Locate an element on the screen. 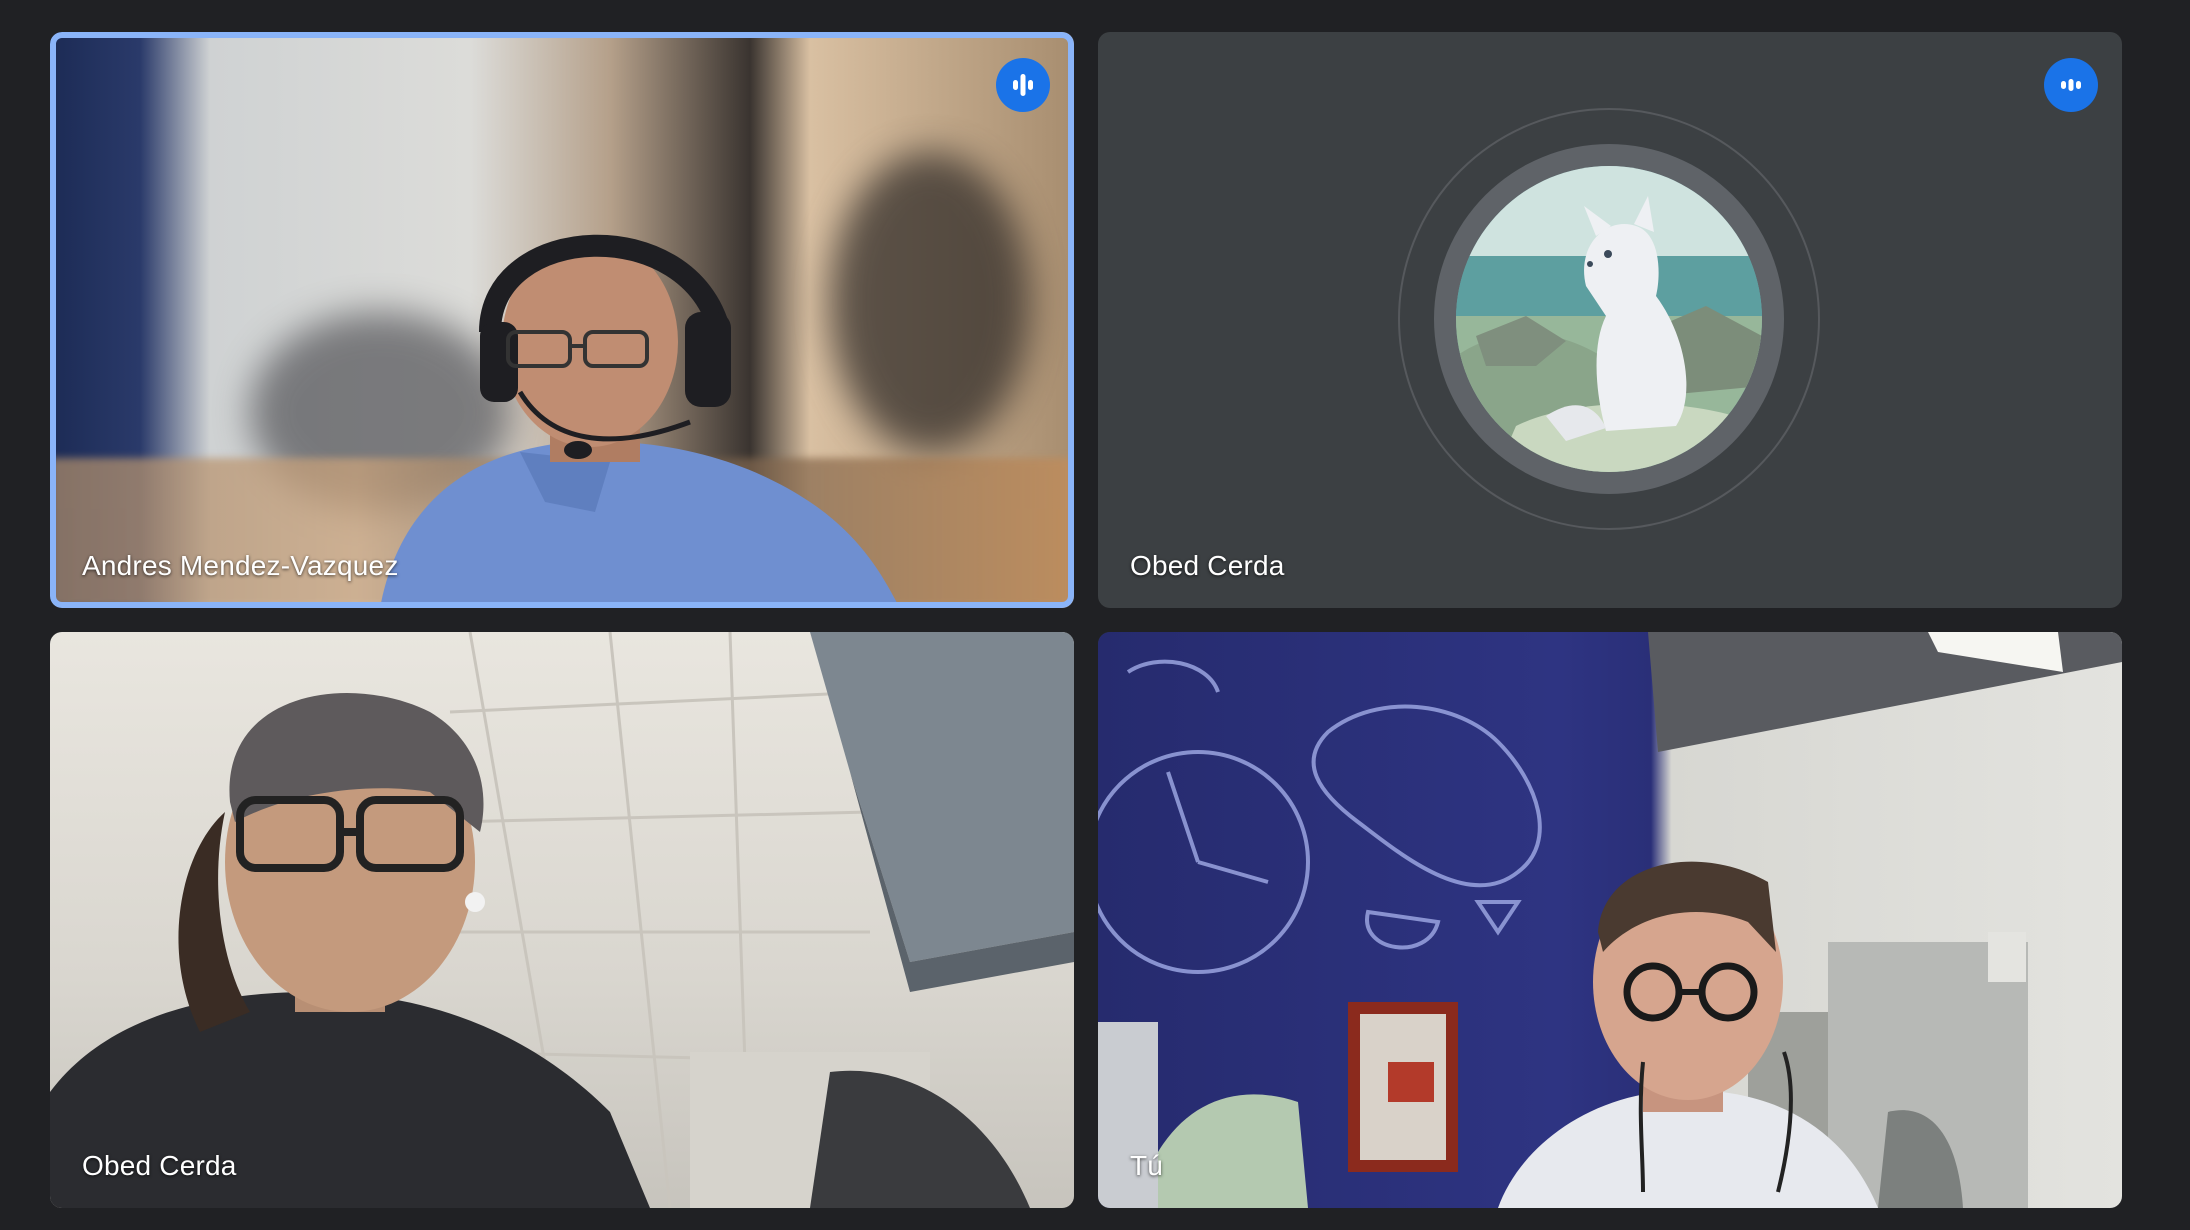 The image size is (2190, 1230). person-silhouette is located at coordinates (640, 421).